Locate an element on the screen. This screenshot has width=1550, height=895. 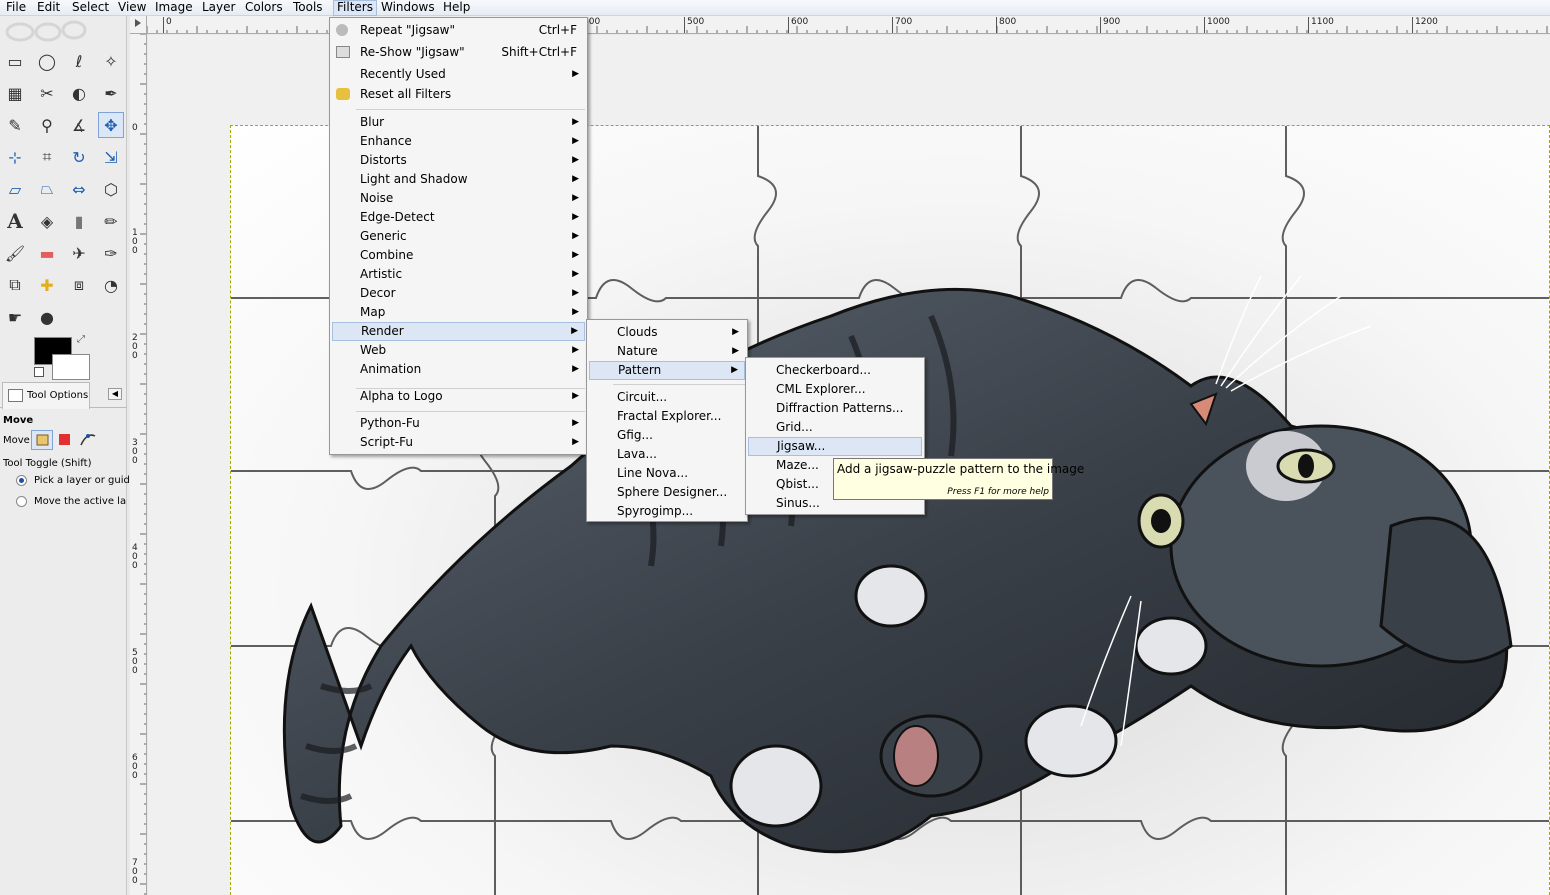
wilber-logo is located at coordinates (46, 31).